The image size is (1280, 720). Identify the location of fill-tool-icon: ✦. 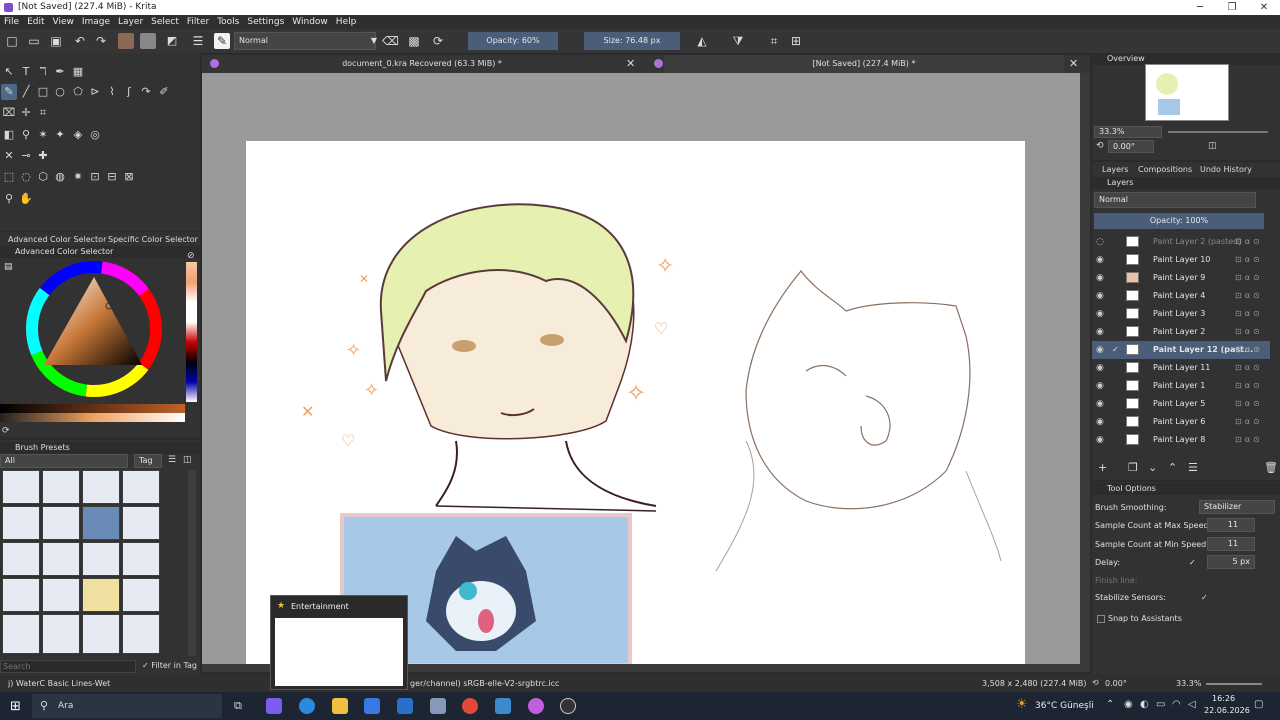
(60, 135).